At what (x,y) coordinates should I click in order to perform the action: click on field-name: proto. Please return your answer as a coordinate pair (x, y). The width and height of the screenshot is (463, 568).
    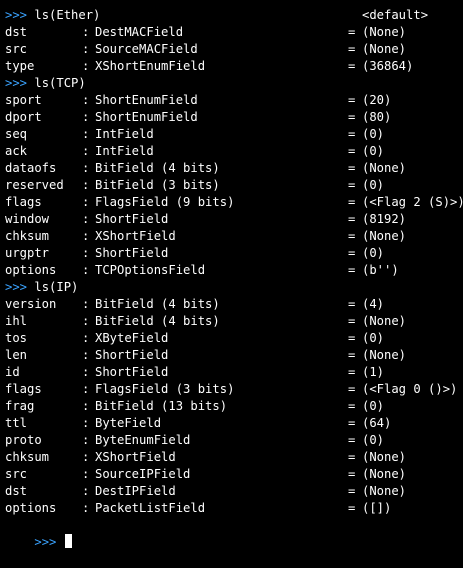
    Looking at the image, I should click on (23, 440).